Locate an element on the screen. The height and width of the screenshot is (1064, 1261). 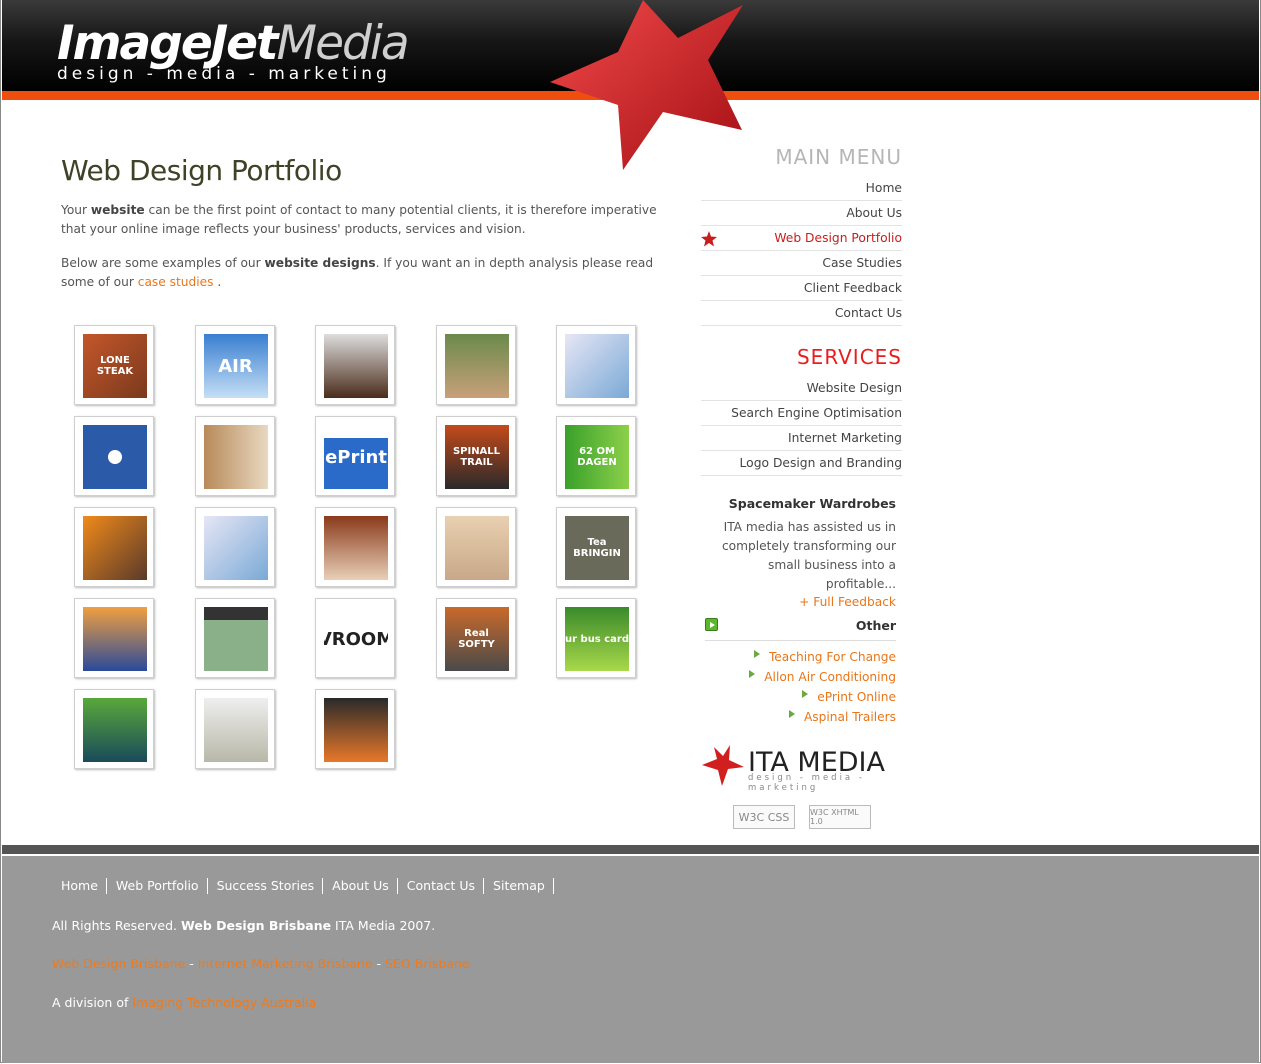
footer-link-web-design-brisbane: Web Design Brisbane is located at coordinates (118, 963).